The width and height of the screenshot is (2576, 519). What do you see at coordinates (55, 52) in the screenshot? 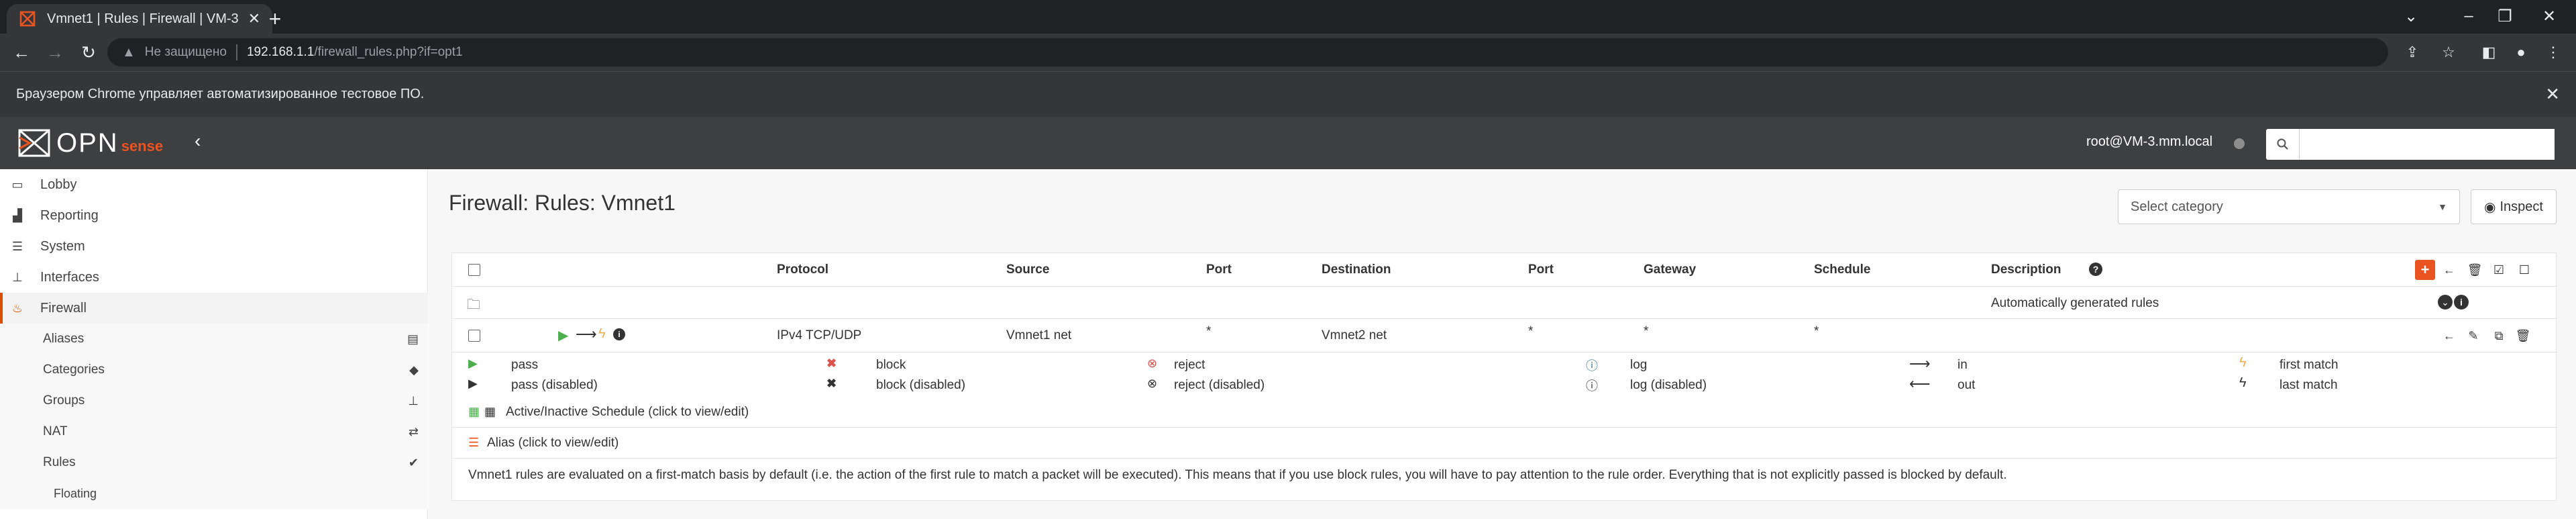
I see `forward-icon: →` at bounding box center [55, 52].